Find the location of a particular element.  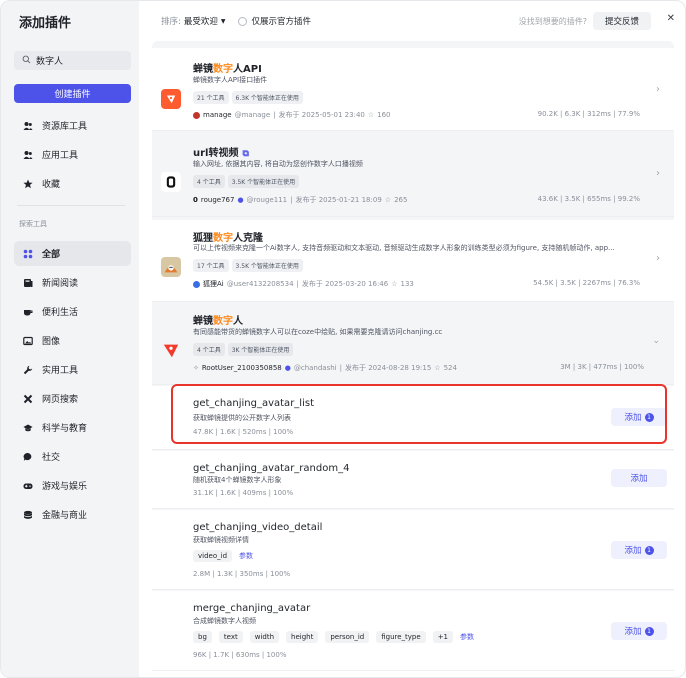

dialog-title: 添加插件 is located at coordinates (45, 23).